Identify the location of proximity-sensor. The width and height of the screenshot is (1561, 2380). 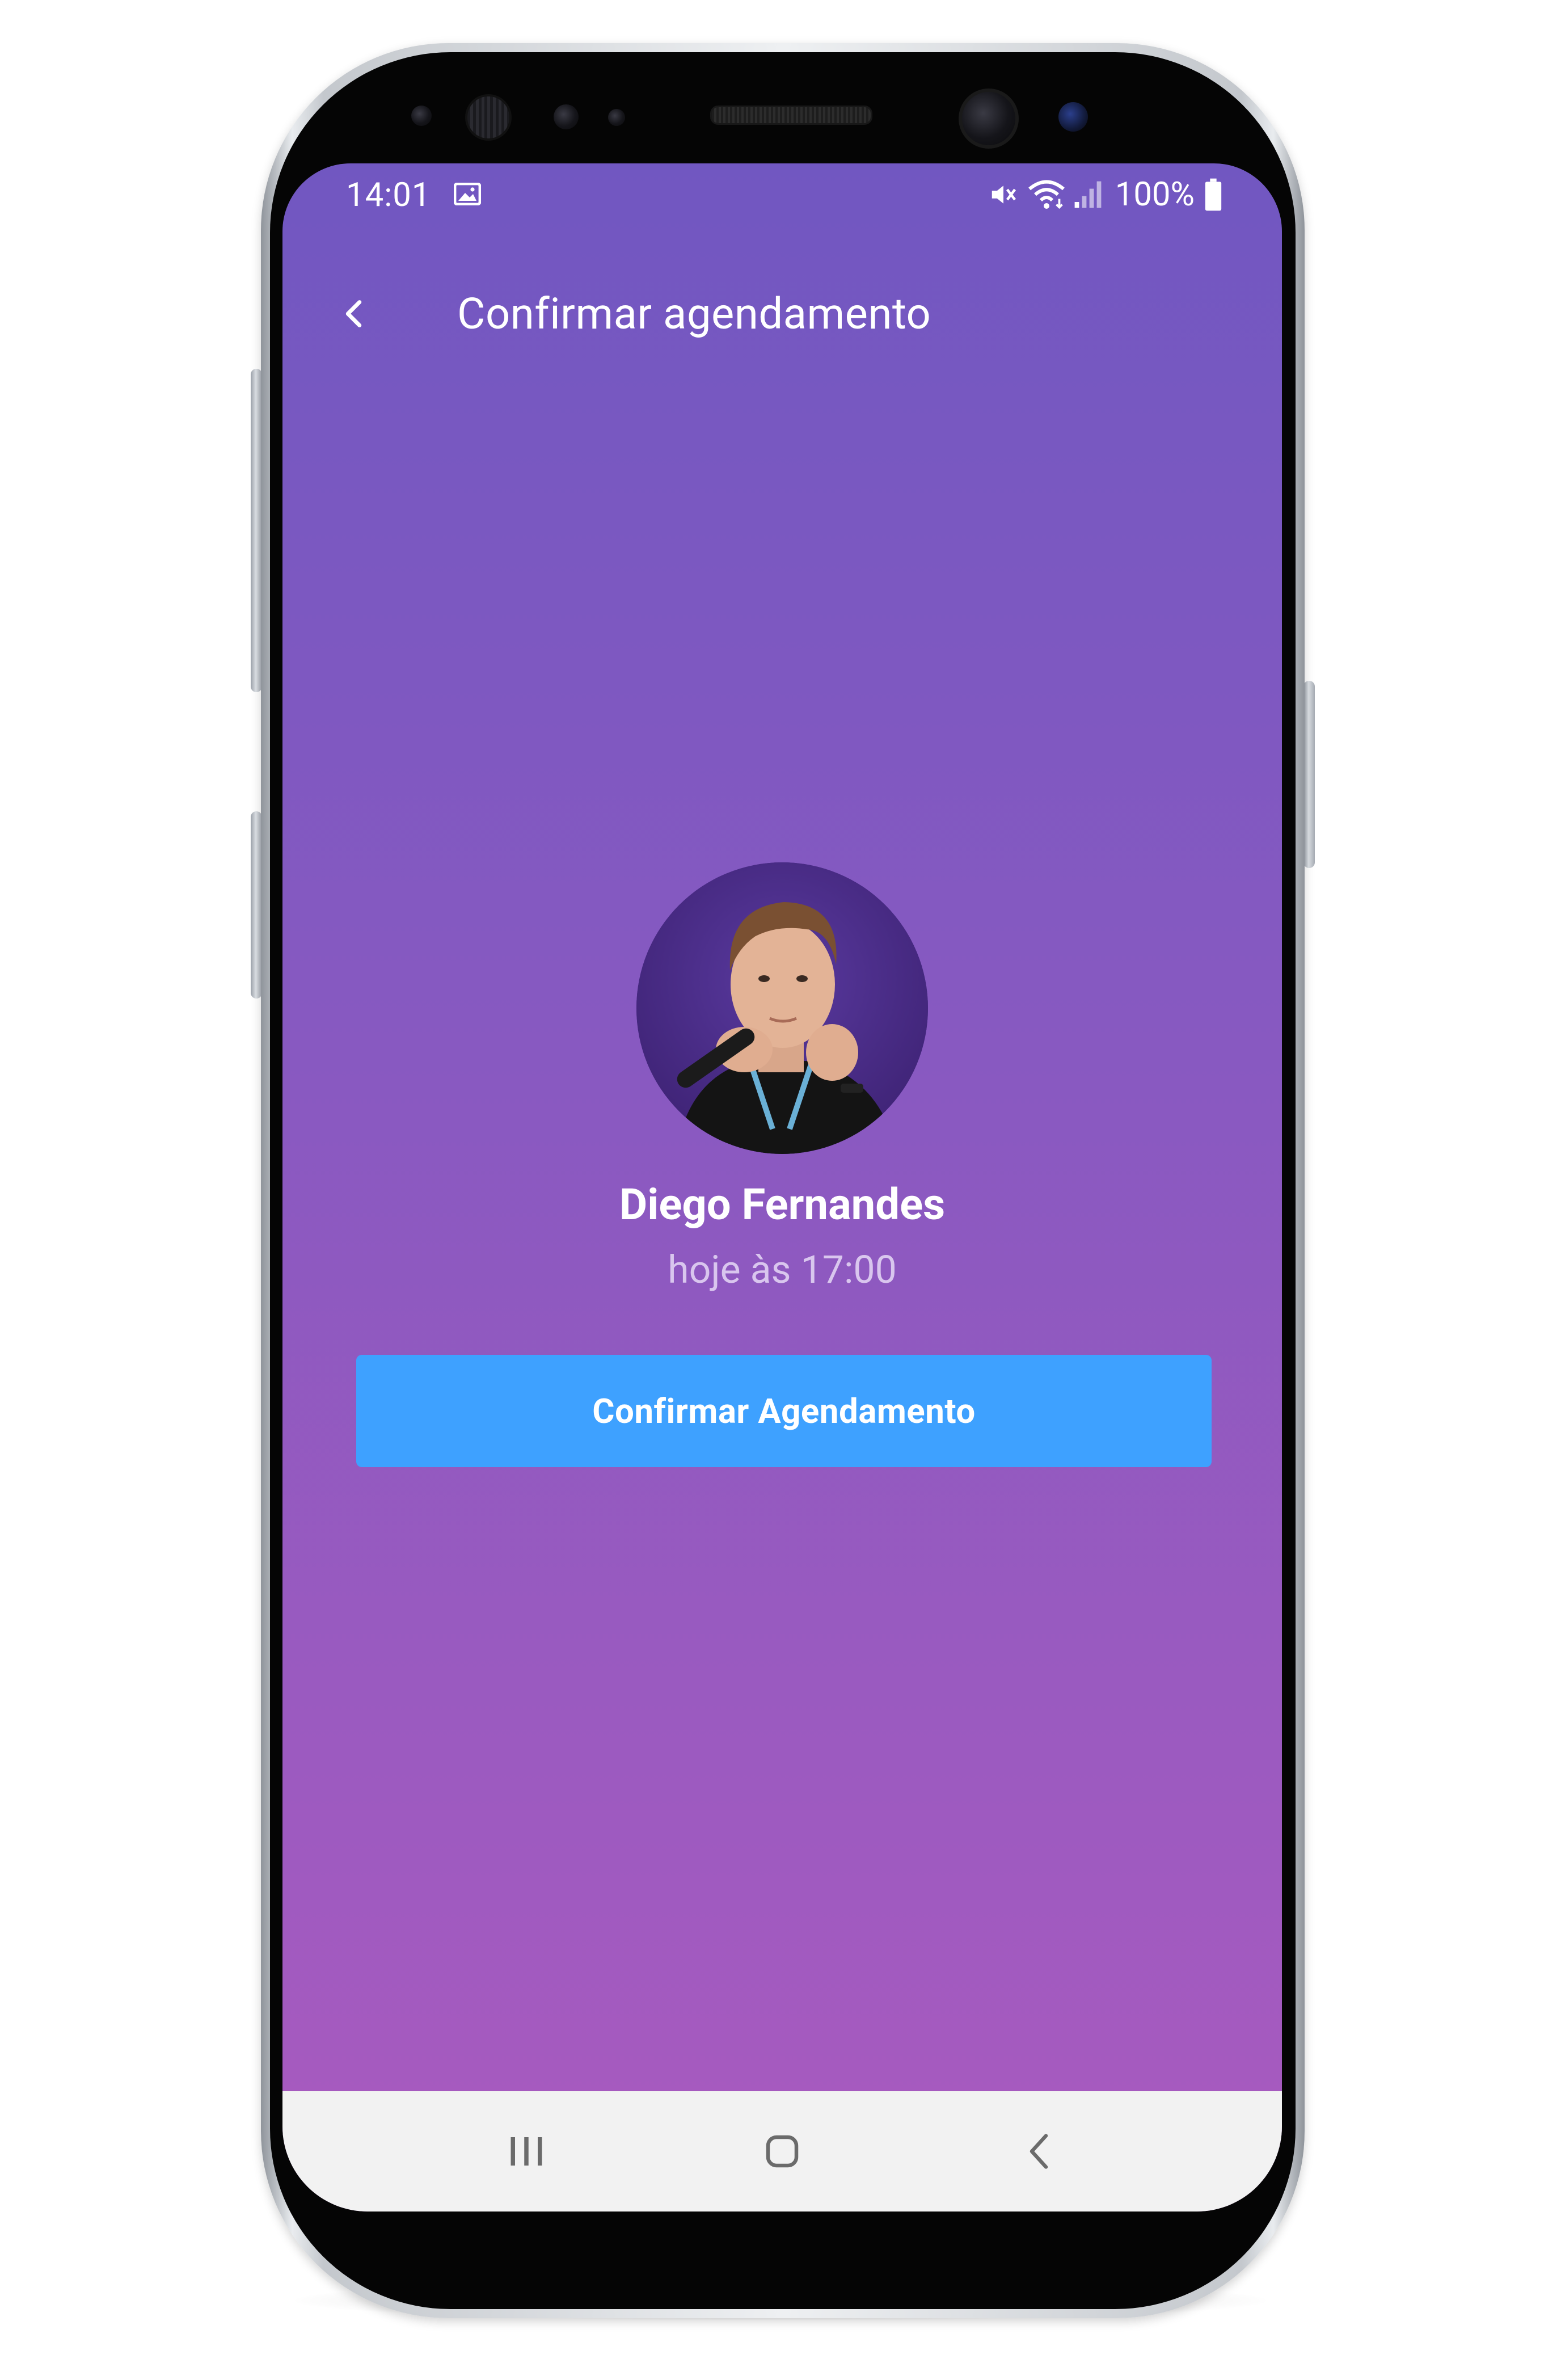
(421, 116).